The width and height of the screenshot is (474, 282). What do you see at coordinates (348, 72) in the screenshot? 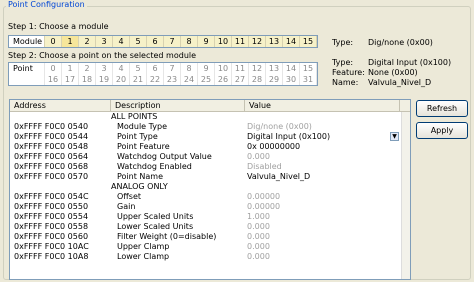
I see `point-feature-label: Feature:` at bounding box center [348, 72].